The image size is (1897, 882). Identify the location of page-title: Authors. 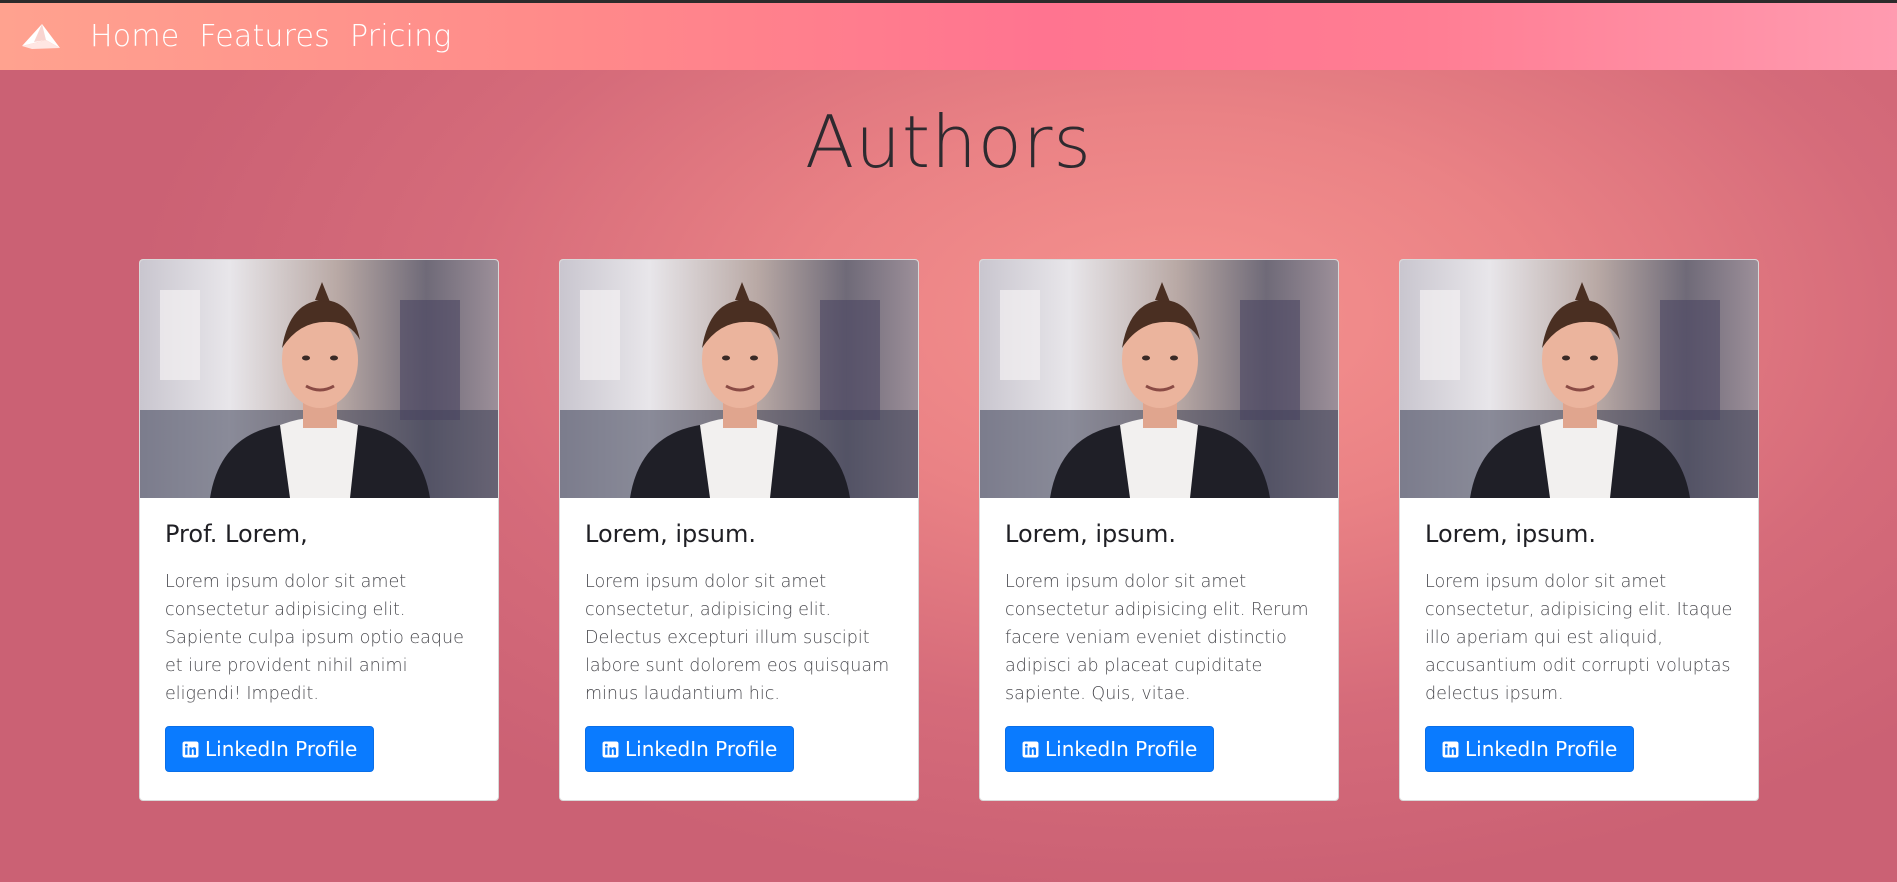
(948, 142).